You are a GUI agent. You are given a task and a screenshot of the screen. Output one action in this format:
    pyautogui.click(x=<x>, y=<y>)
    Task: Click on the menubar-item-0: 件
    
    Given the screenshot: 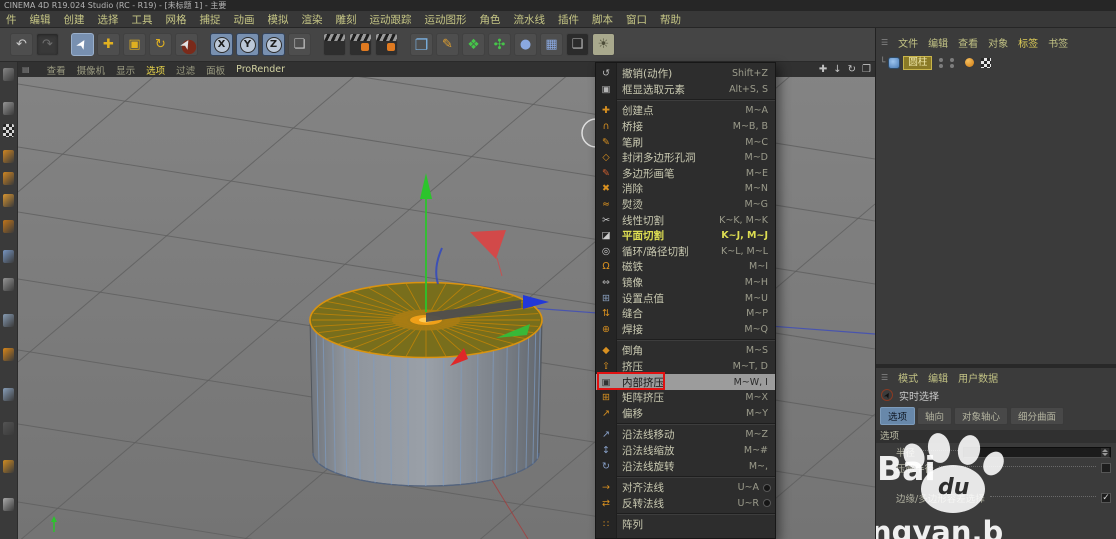 What is the action you would take?
    pyautogui.click(x=11, y=19)
    